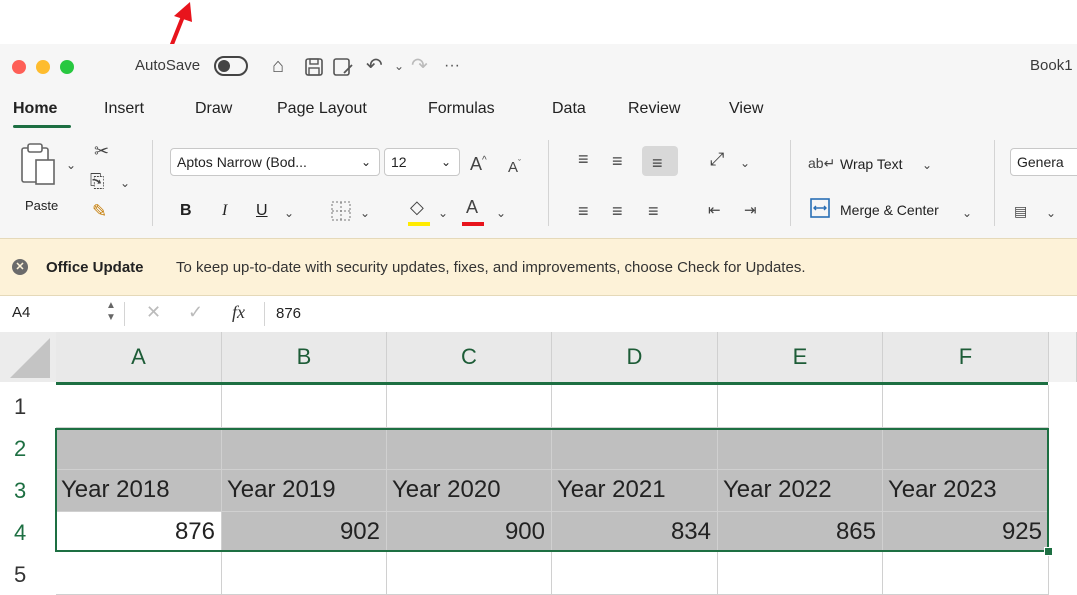 The image size is (1077, 595). I want to click on merge-center-icon, so click(820, 208).